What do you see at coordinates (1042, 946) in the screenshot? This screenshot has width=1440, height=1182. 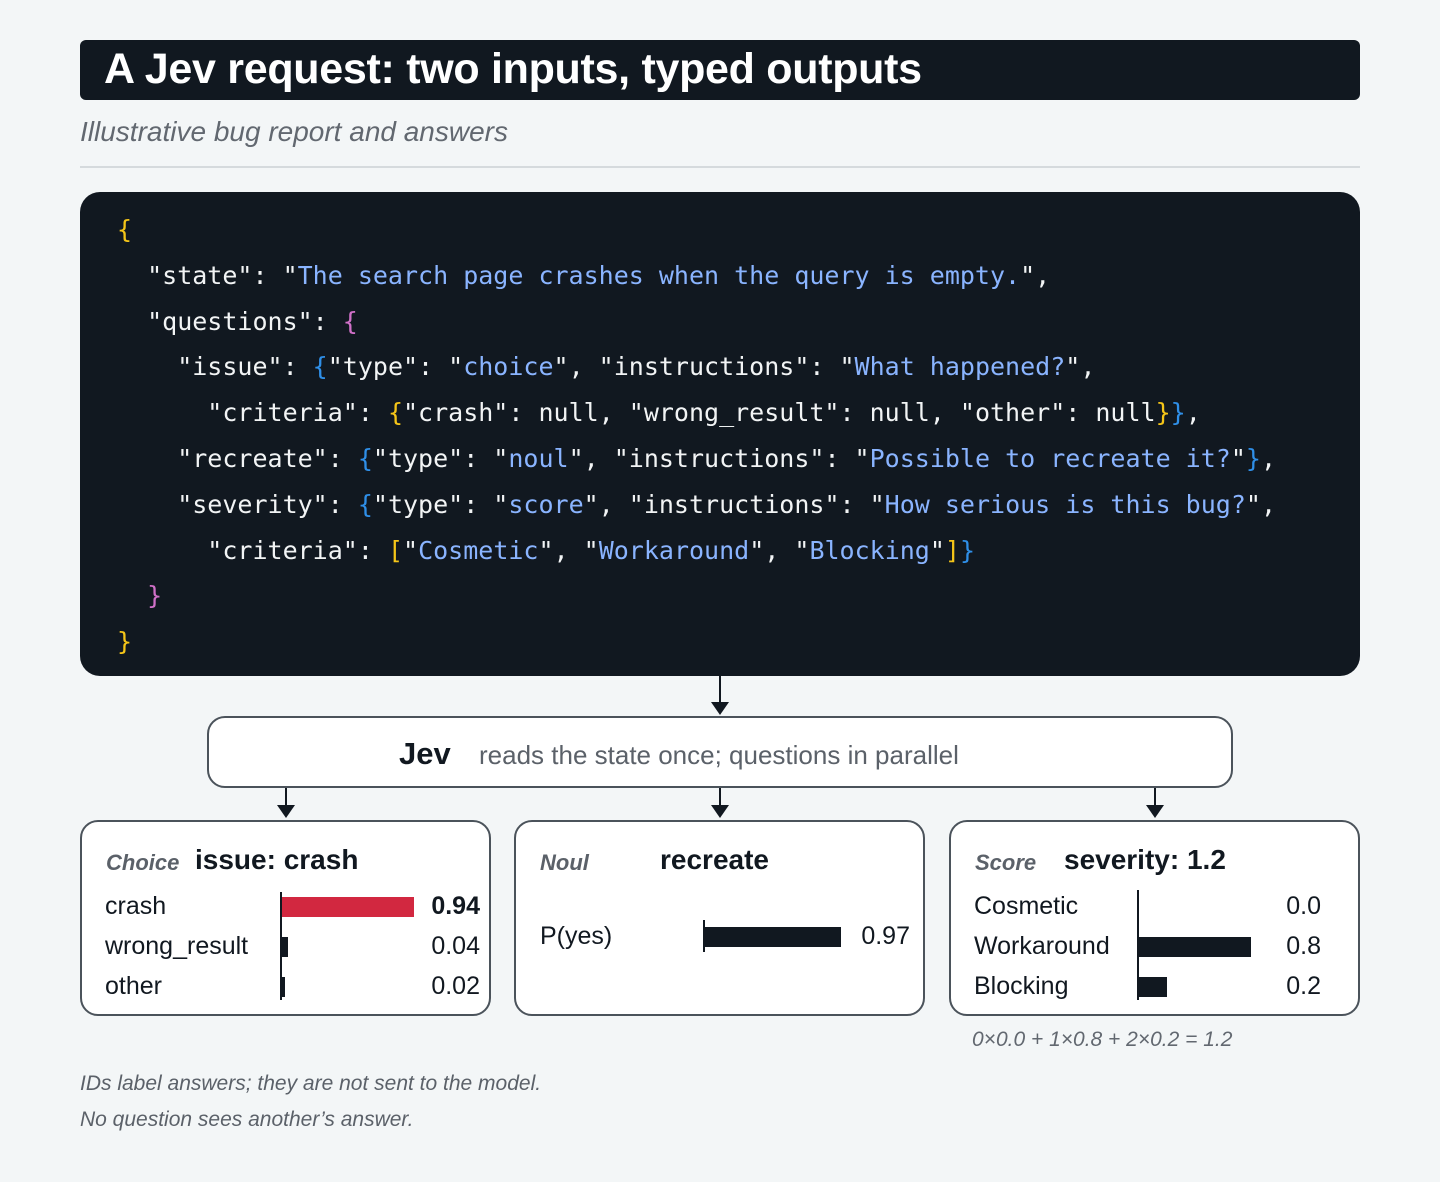 I see `bar-row-label: Workaround` at bounding box center [1042, 946].